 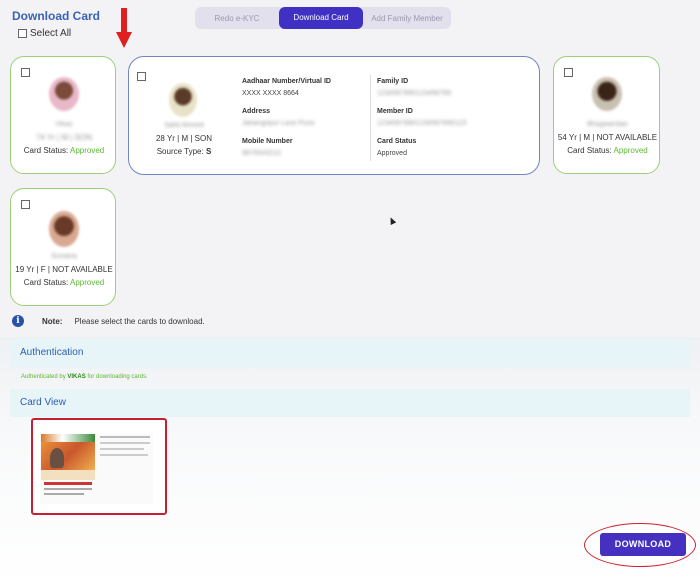 I want to click on member-name: Vikas, so click(x=64, y=124).